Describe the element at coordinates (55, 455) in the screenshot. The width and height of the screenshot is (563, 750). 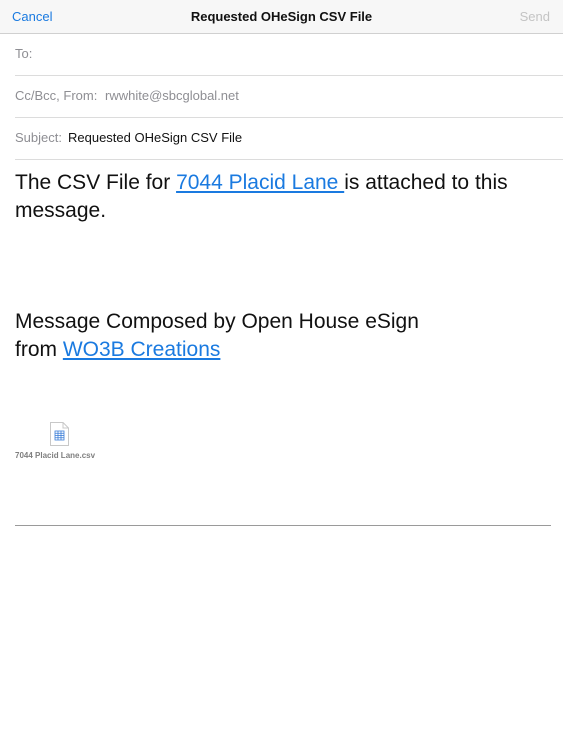
I see `attachment-filename: 7044 Placid Lane.csv` at that location.